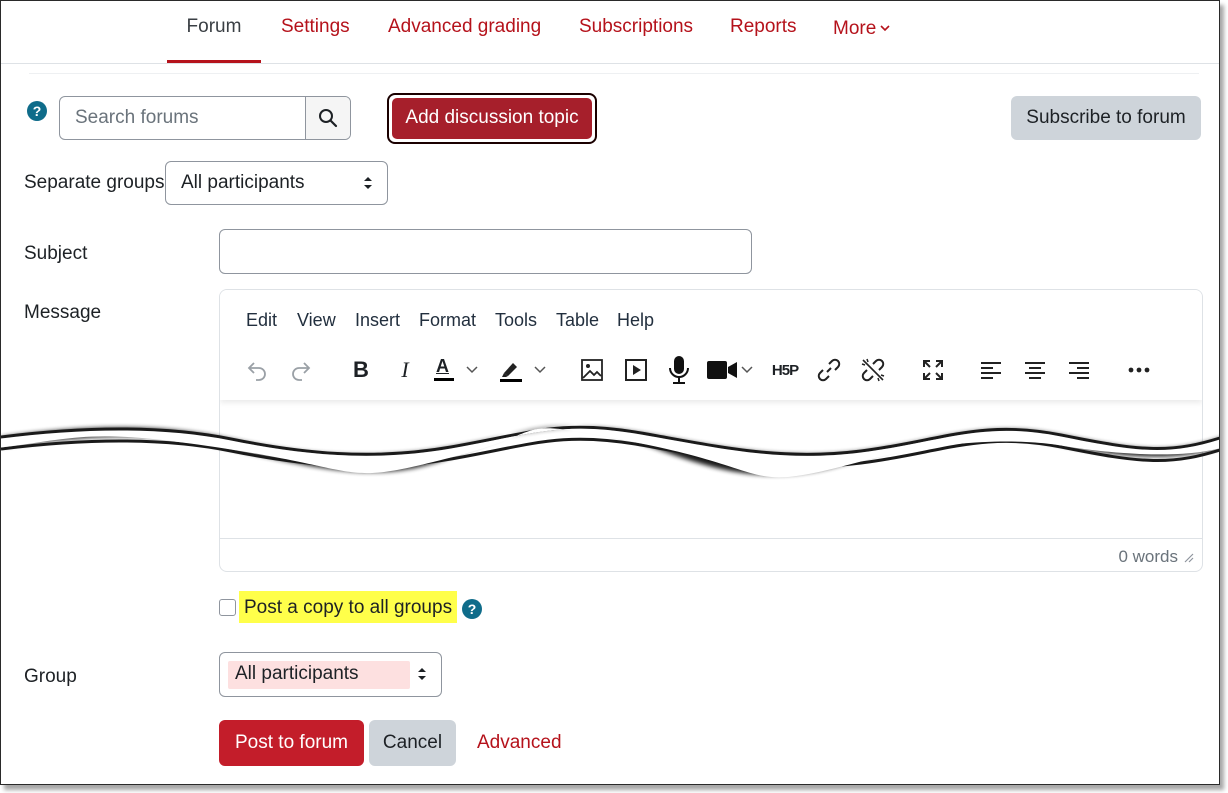 The width and height of the screenshot is (1228, 793). I want to click on cancel-button: Cancel, so click(412, 743).